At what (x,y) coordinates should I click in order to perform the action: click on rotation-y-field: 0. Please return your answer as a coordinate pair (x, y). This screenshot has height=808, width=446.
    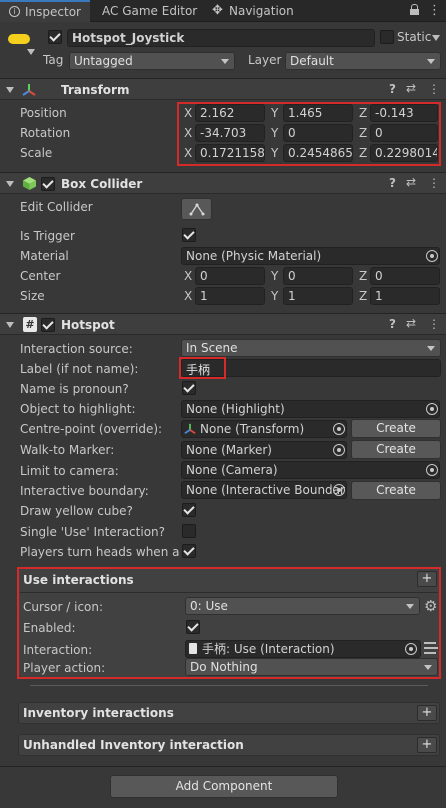
    Looking at the image, I should click on (318, 133).